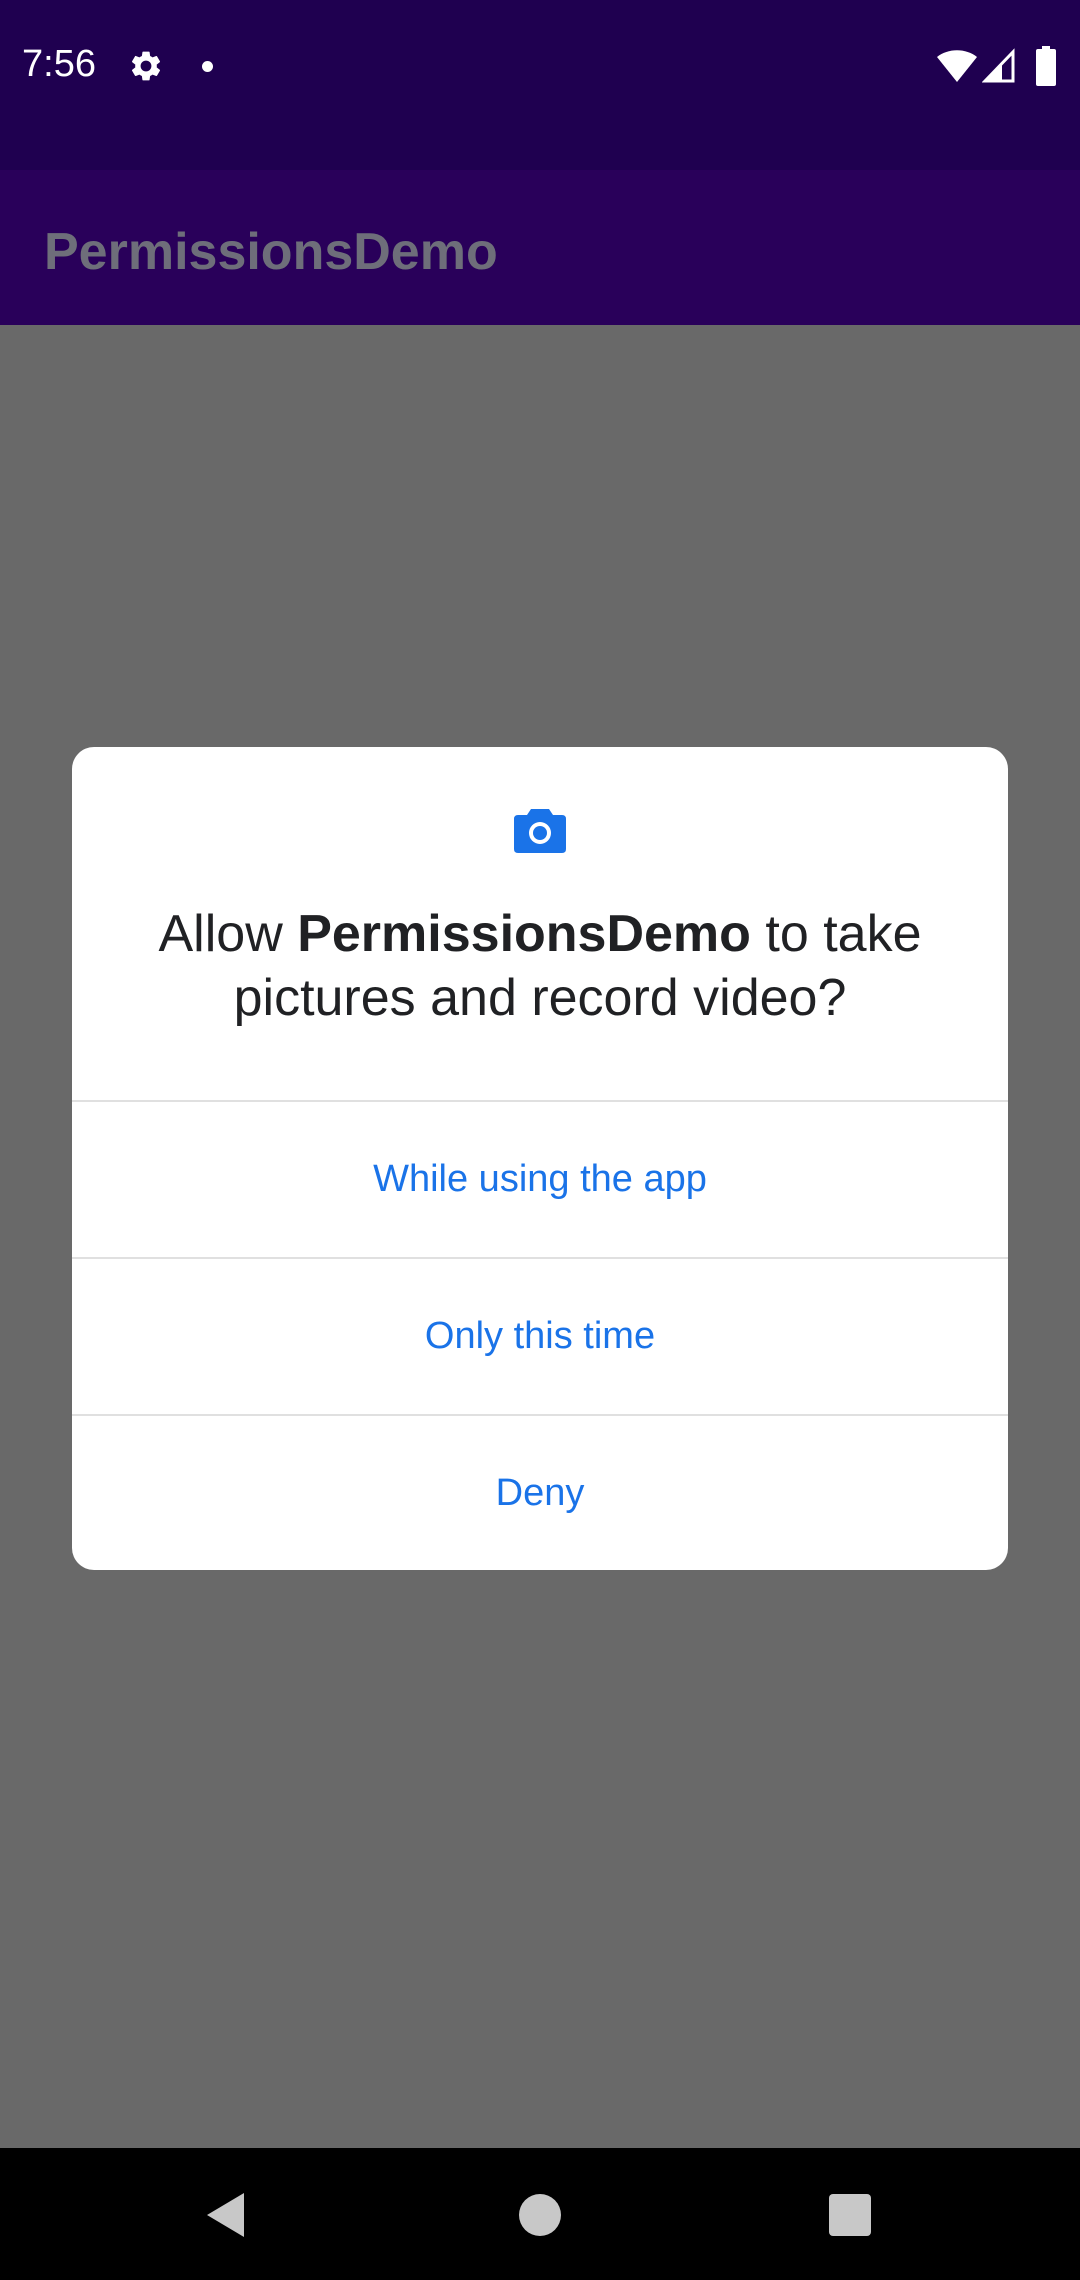 This screenshot has width=1080, height=2280. I want to click on navigation-bar, so click(540, 2214).